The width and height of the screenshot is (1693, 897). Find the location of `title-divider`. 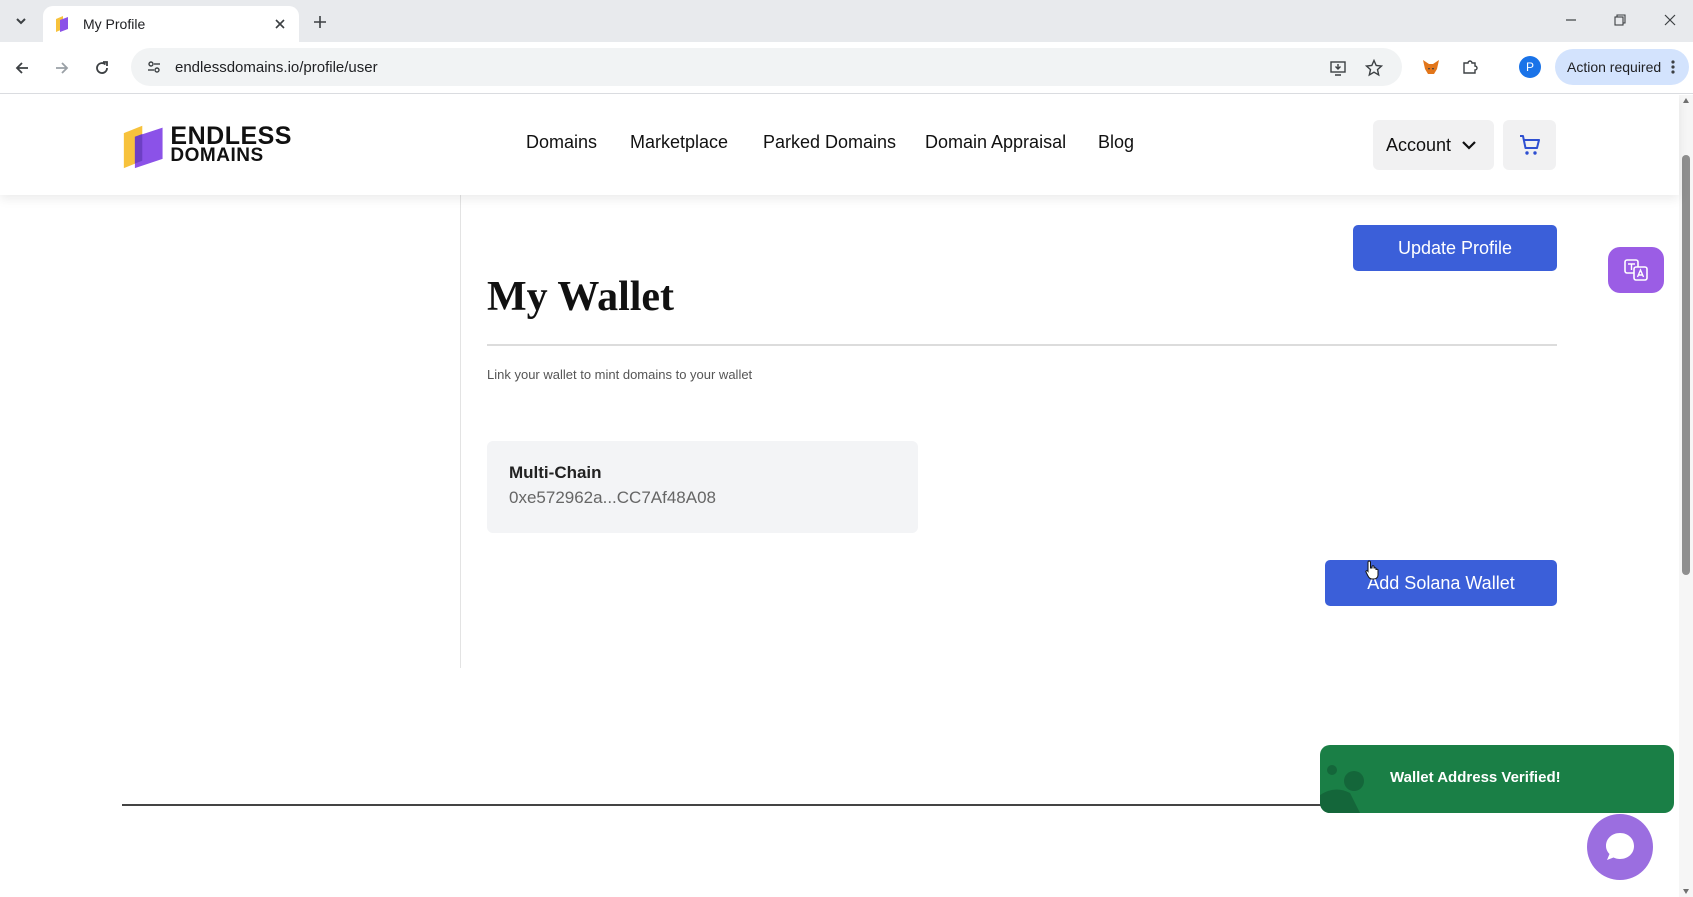

title-divider is located at coordinates (1022, 345).